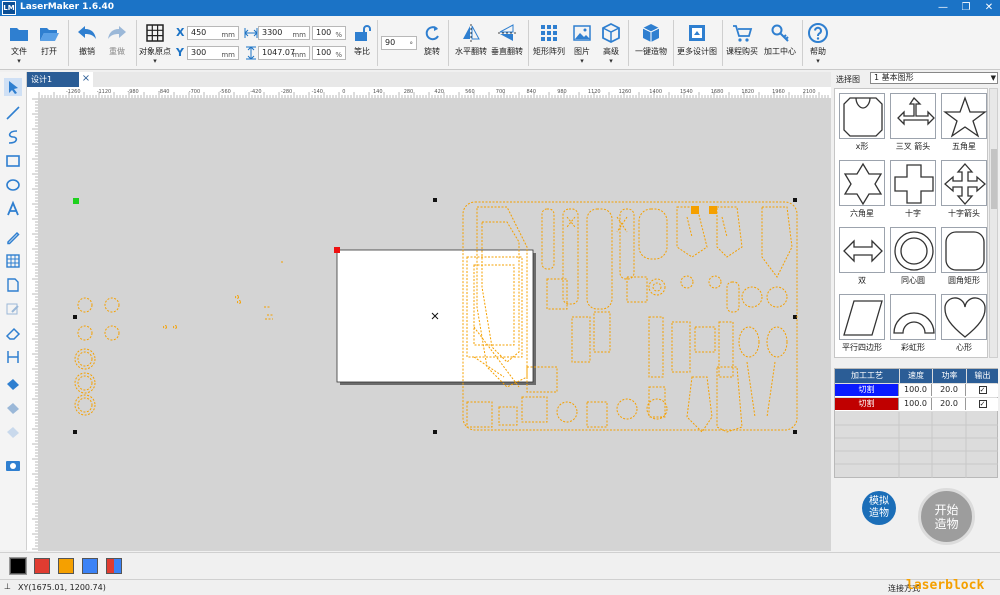 The image size is (1000, 595). Describe the element at coordinates (399, 43) in the screenshot. I see `rotate-angle-field: 90 °` at that location.